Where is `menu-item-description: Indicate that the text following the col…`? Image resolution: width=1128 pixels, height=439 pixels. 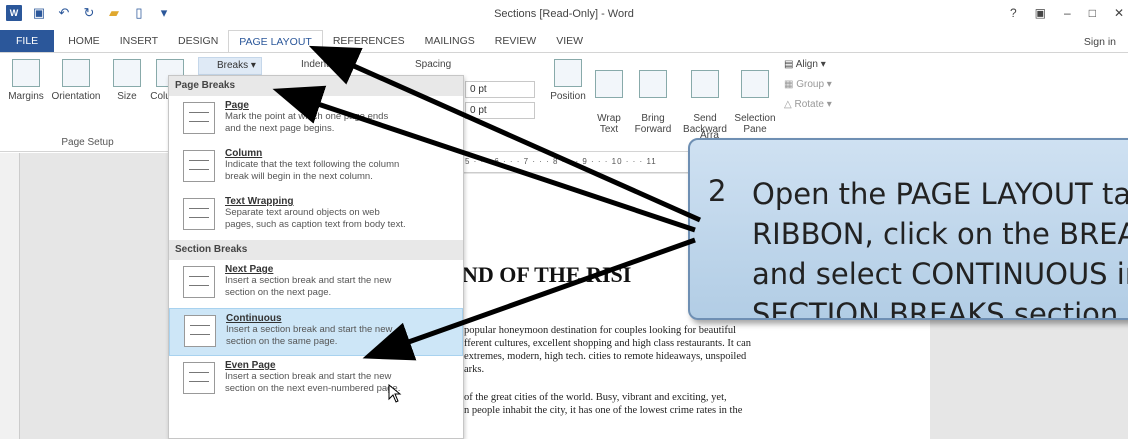
menu-item-description: Indicate that the text following the col… is located at coordinates (312, 170).